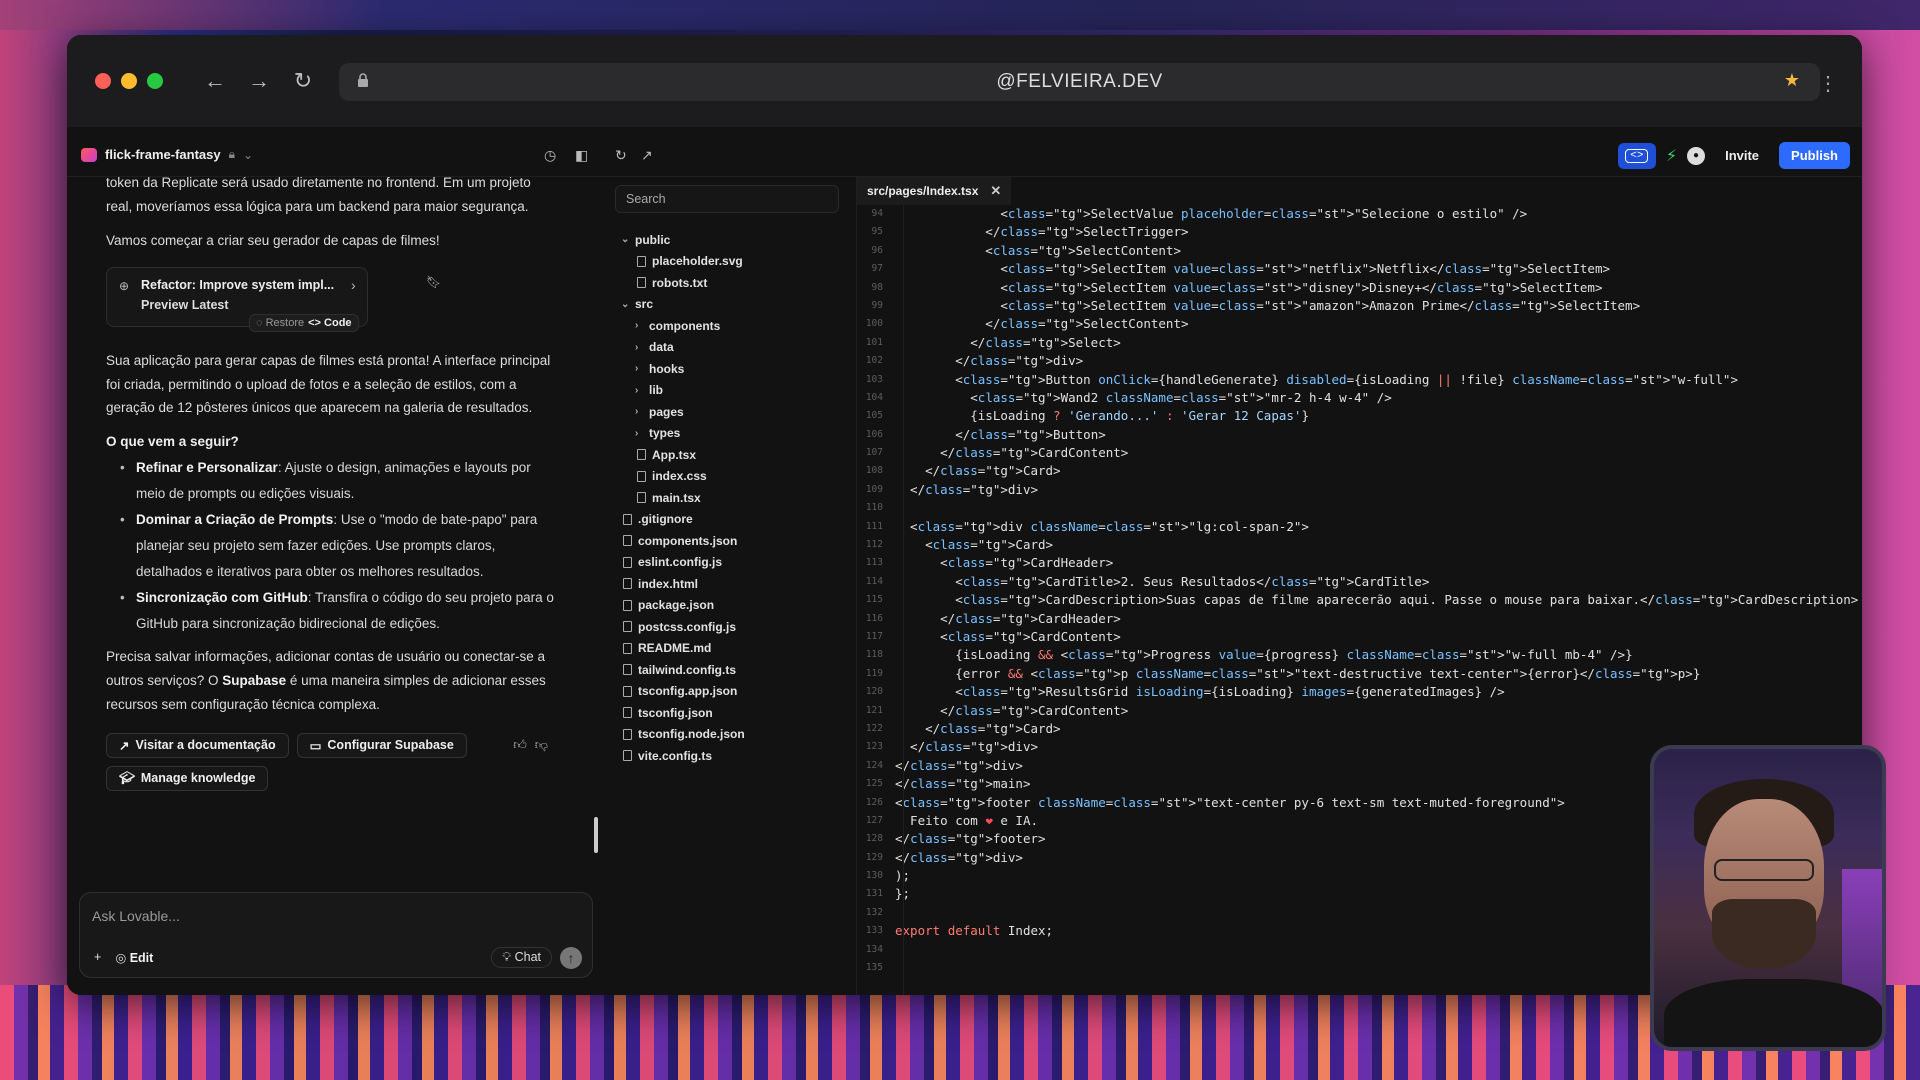  Describe the element at coordinates (674, 454) in the screenshot. I see `file-tree-label: App.tsx` at that location.